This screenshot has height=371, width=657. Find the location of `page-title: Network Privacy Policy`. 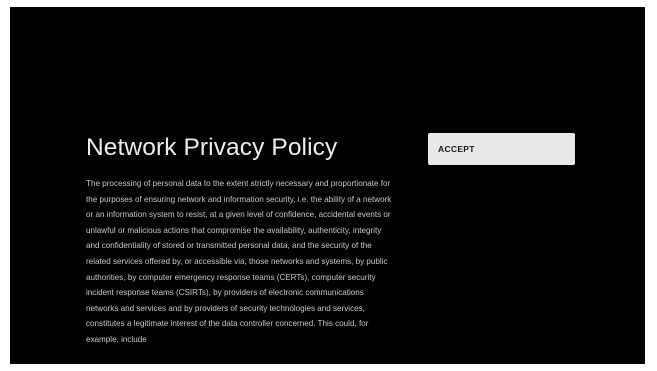

page-title: Network Privacy Policy is located at coordinates (212, 147).